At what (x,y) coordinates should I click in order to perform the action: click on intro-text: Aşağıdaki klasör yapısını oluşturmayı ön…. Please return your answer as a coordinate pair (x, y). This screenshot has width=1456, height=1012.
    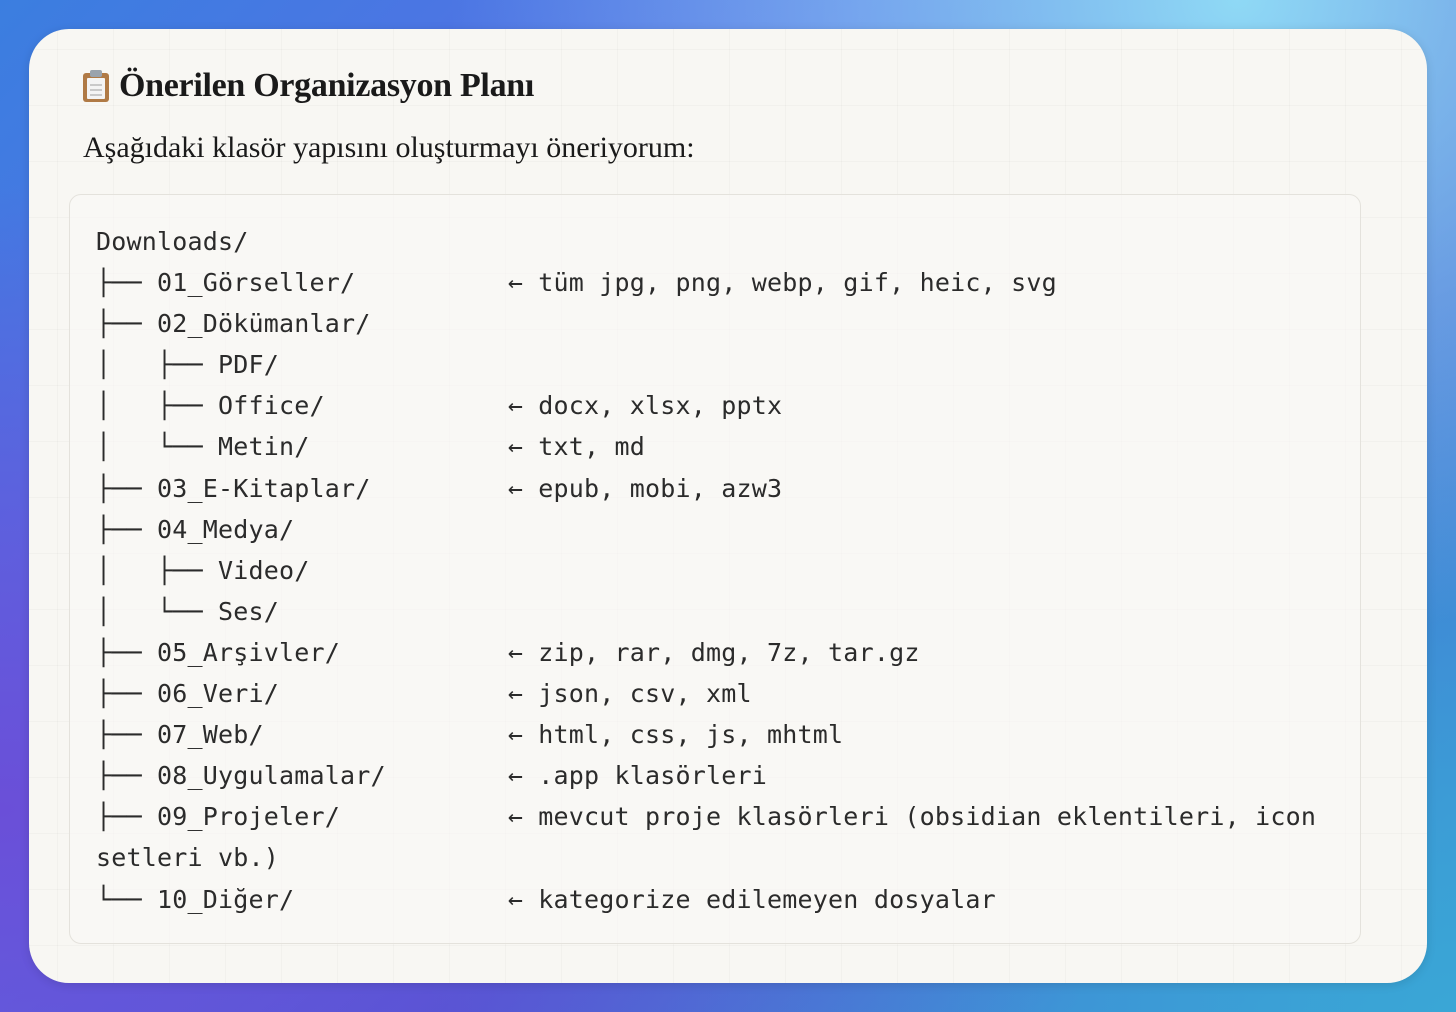
    Looking at the image, I should click on (389, 147).